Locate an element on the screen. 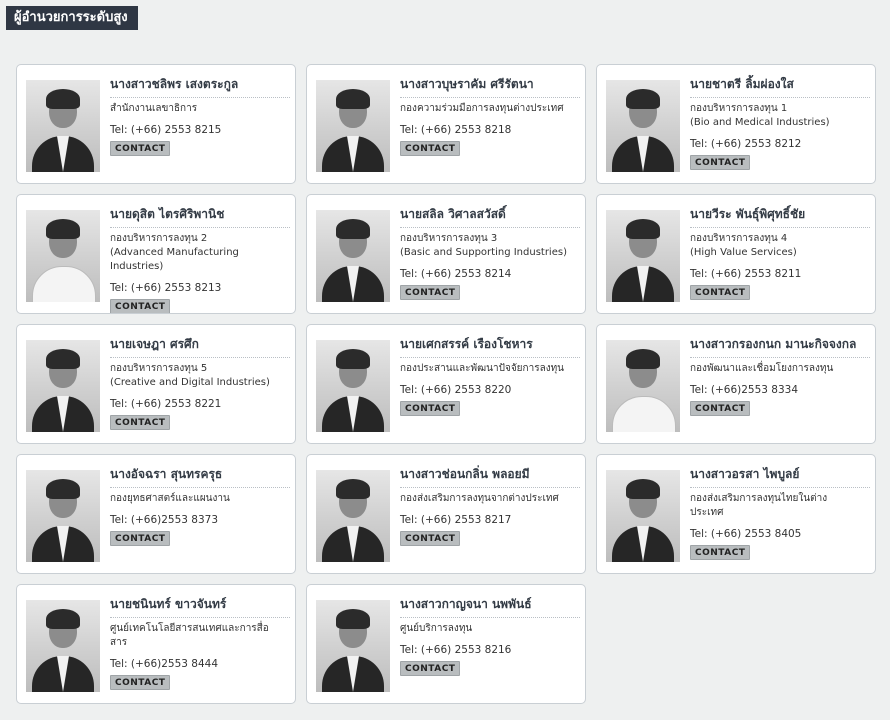 The height and width of the screenshot is (720, 890). tel-number: (+66) 2553 8220 is located at coordinates (466, 390).